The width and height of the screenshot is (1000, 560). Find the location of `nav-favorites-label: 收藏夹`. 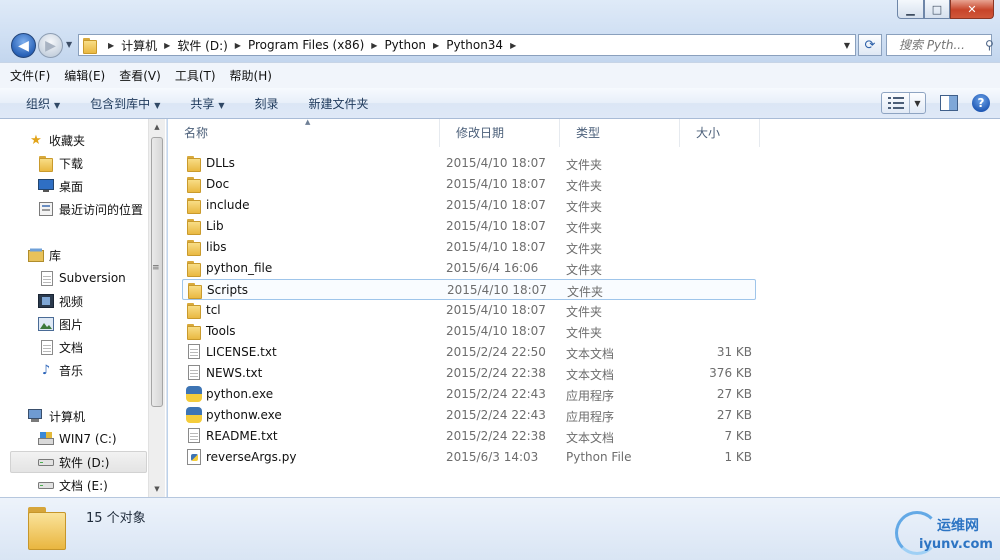

nav-favorites-label: 收藏夹 is located at coordinates (67, 140).